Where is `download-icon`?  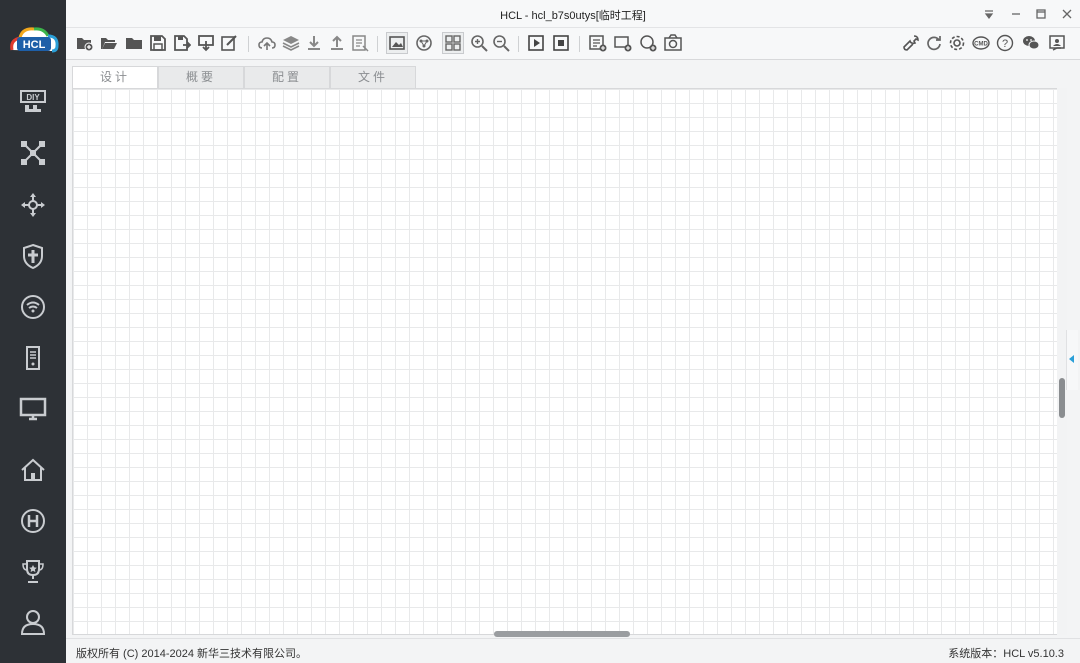 download-icon is located at coordinates (314, 43).